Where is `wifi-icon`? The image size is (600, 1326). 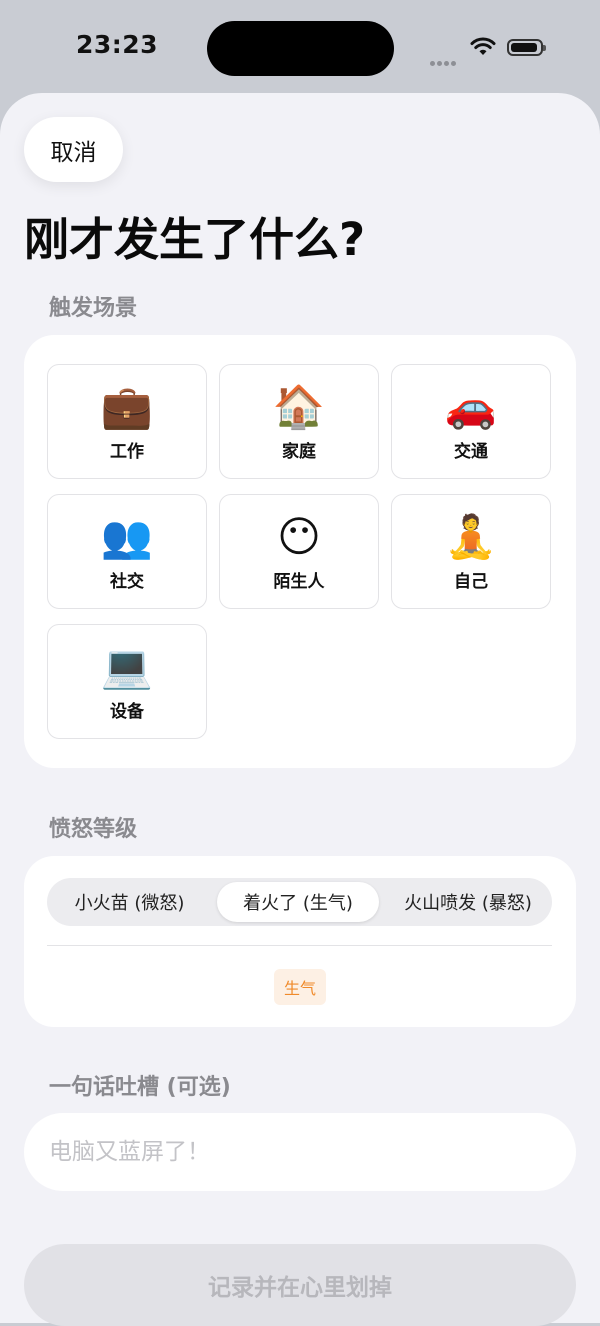
wifi-icon is located at coordinates (483, 49).